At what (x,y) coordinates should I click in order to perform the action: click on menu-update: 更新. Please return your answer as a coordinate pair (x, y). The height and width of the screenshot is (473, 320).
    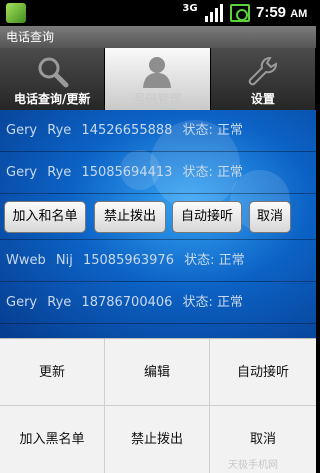
    Looking at the image, I should click on (52, 372).